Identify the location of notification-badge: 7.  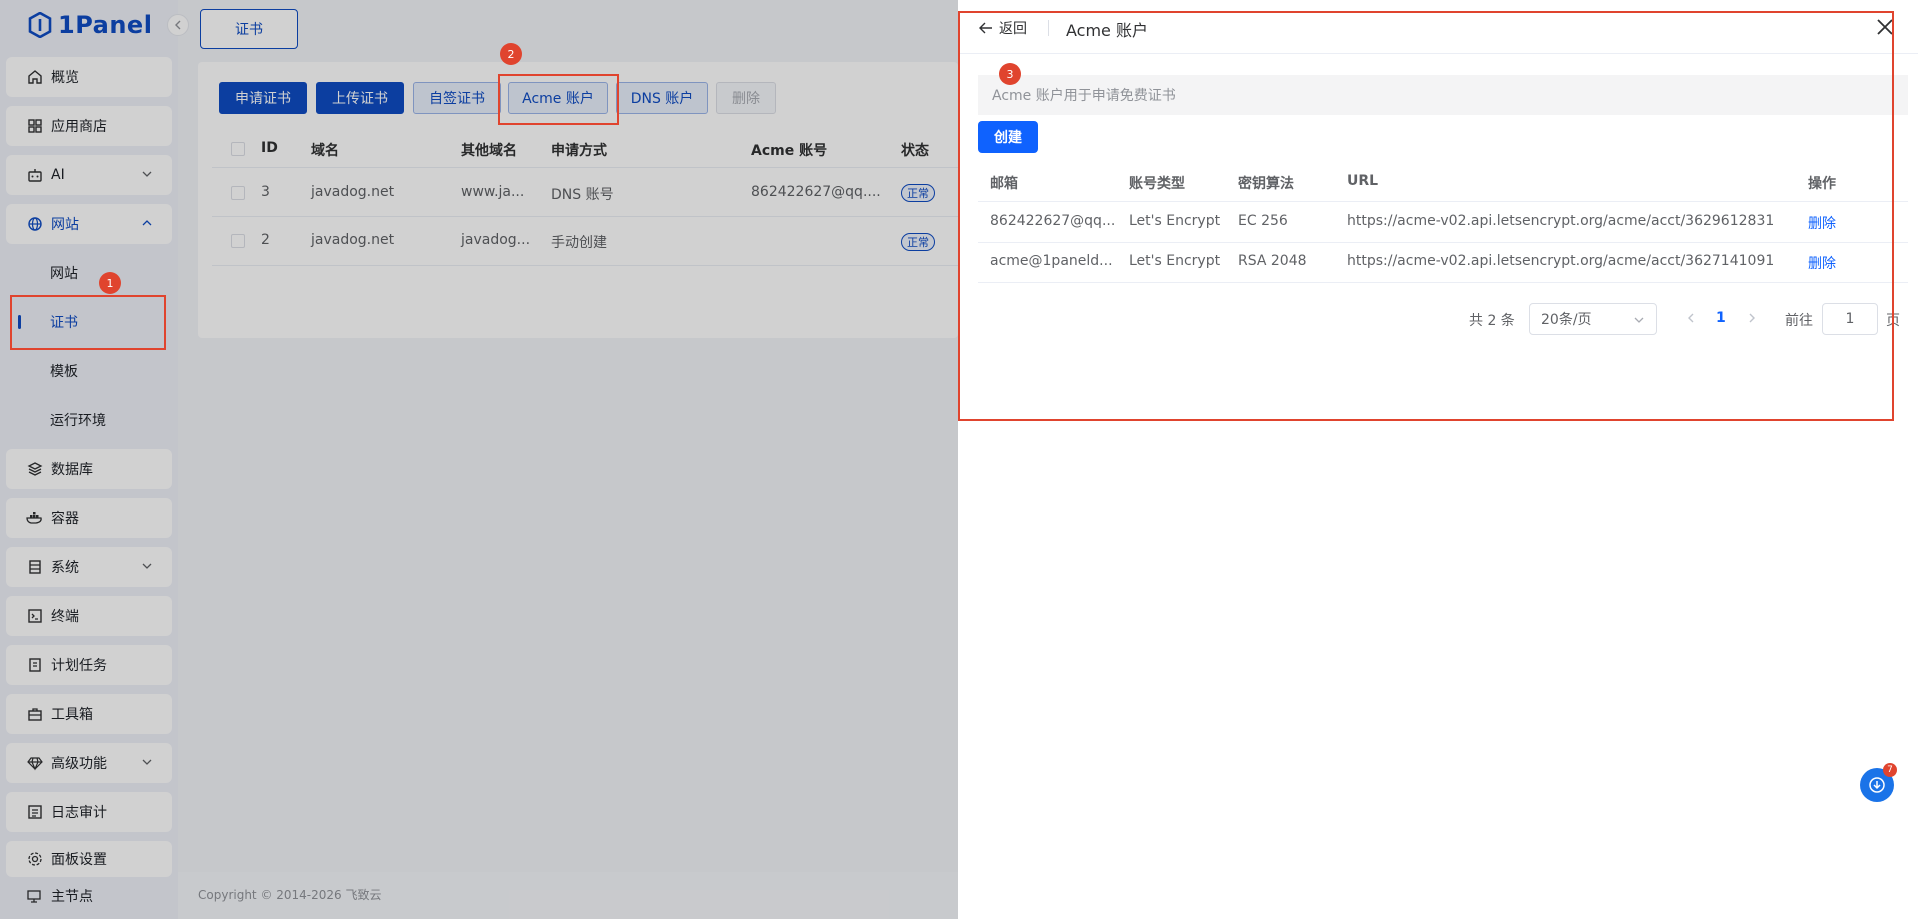
(1890, 770).